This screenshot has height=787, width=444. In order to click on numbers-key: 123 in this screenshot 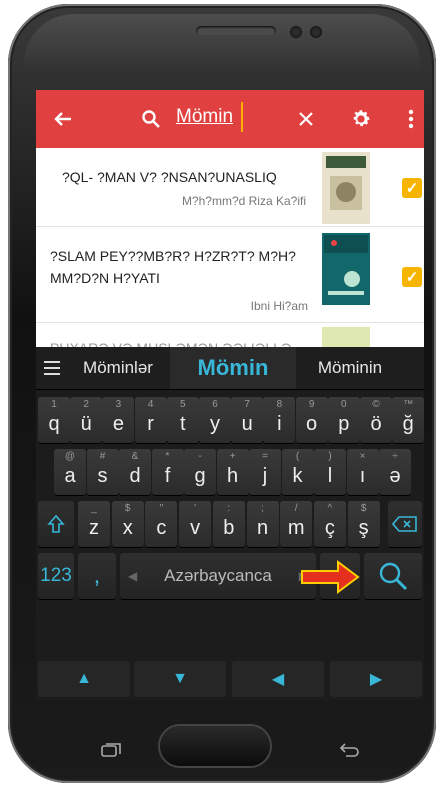, I will do `click(56, 576)`.